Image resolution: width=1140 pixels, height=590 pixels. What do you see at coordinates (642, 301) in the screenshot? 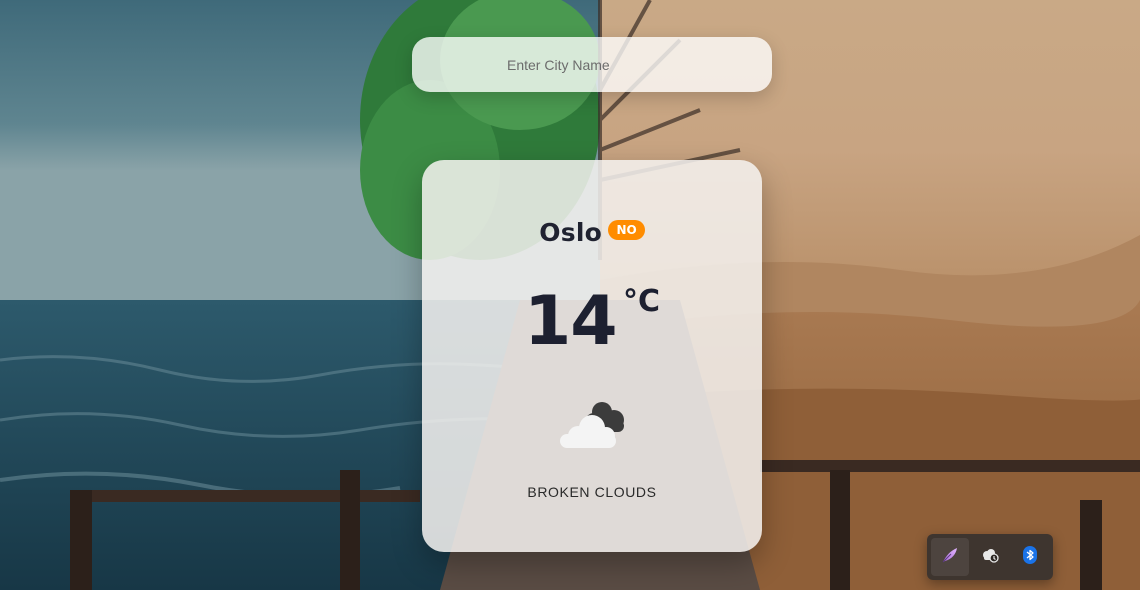
I see `temperature-unit: °C` at bounding box center [642, 301].